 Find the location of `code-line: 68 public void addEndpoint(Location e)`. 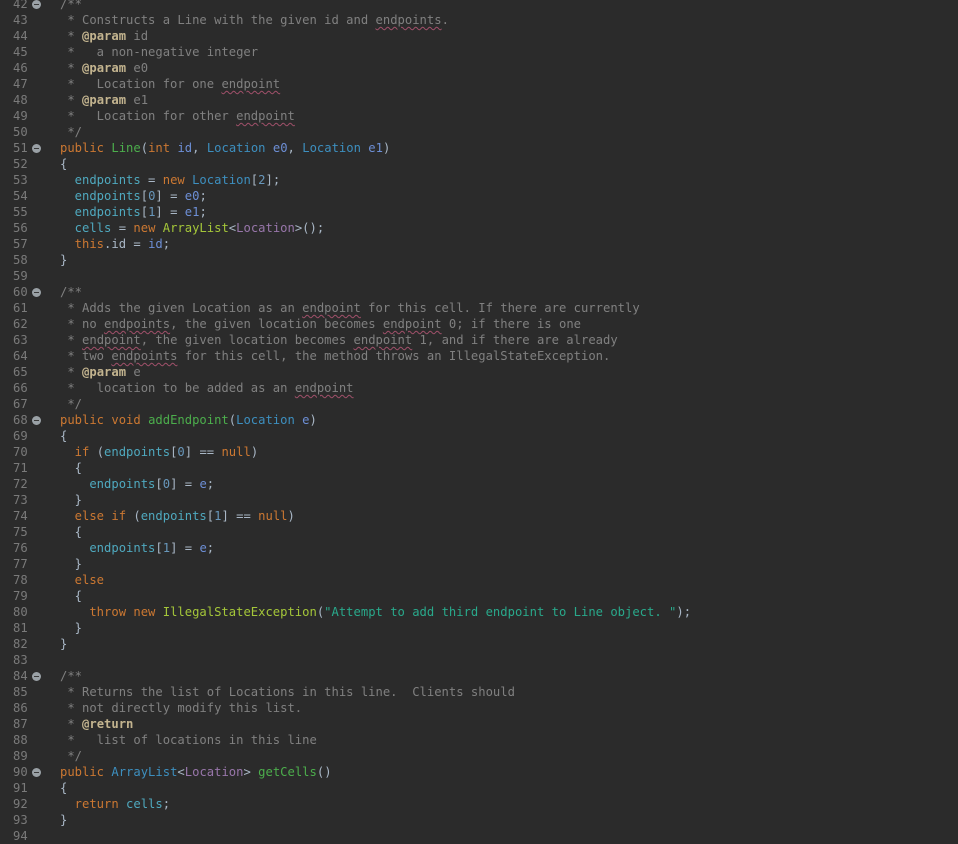

code-line: 68 public void addEndpoint(Location e) is located at coordinates (479, 420).